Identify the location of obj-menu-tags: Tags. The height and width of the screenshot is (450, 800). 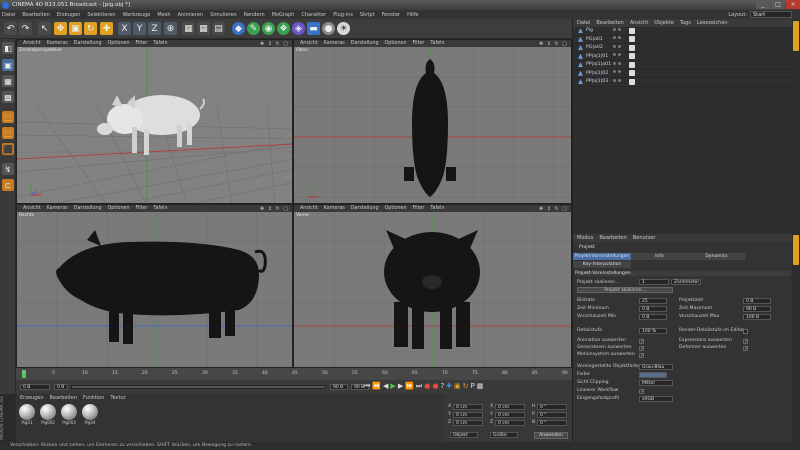
(685, 23).